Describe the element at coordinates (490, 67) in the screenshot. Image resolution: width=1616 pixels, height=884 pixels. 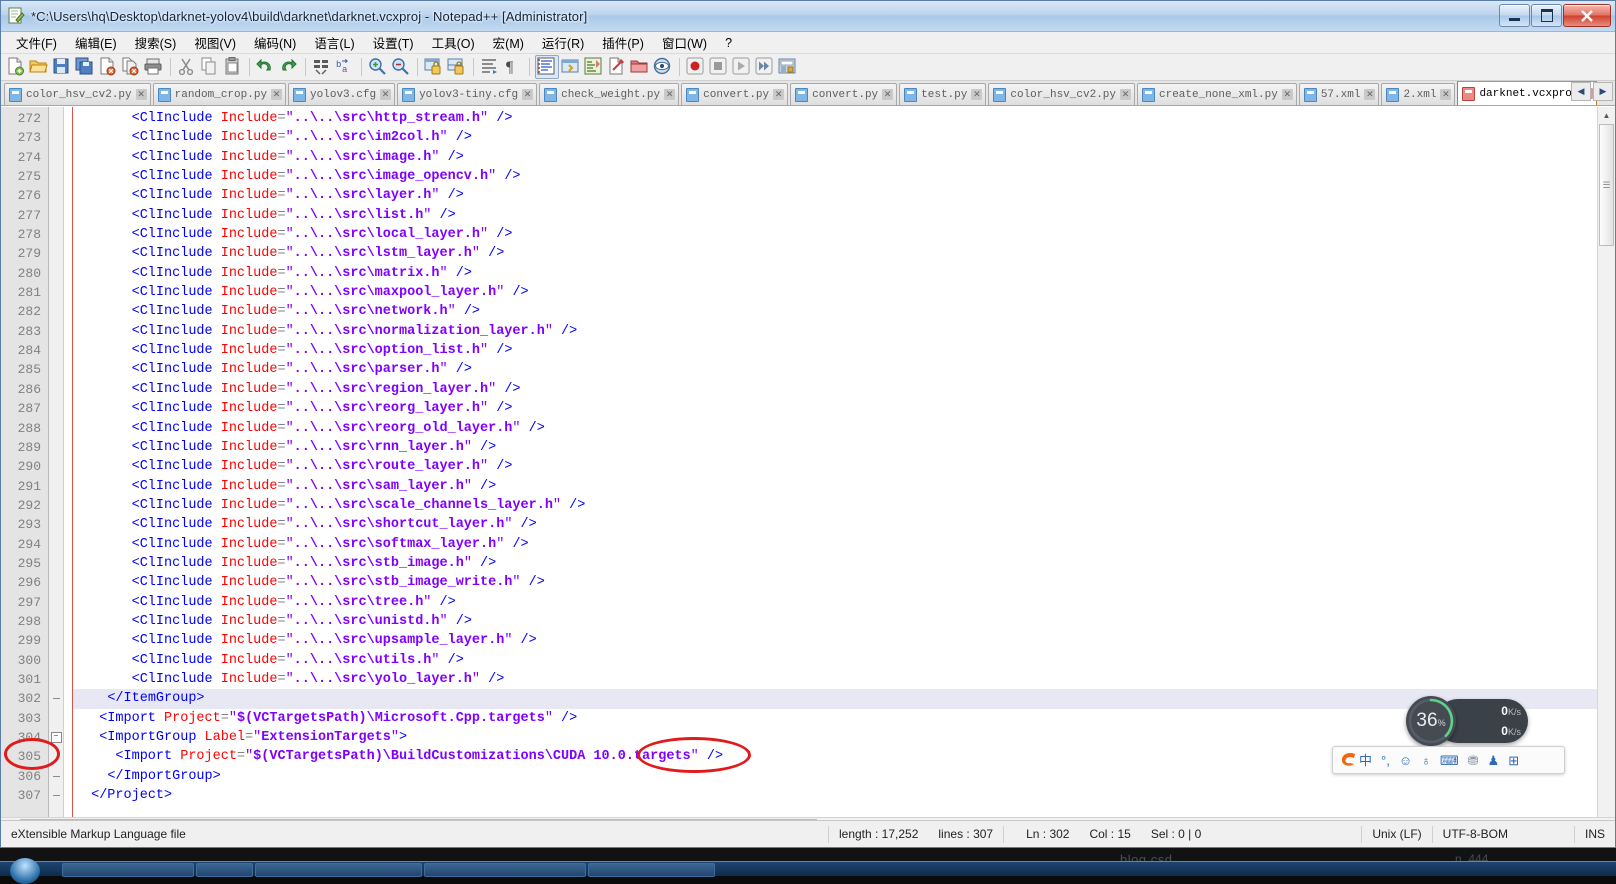
I see `word-wrap-icon` at that location.